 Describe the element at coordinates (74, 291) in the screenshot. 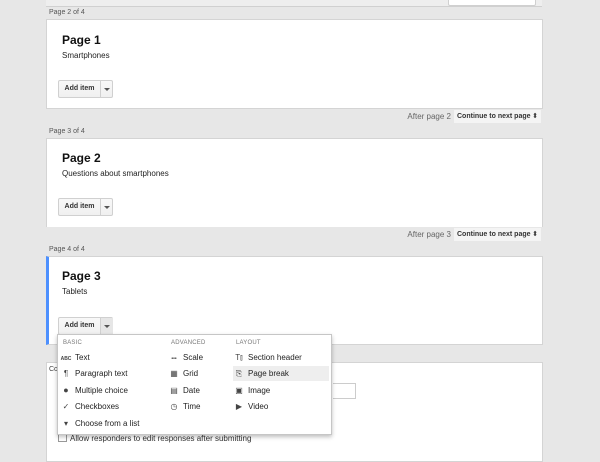

I see `page-description: Tablets` at that location.